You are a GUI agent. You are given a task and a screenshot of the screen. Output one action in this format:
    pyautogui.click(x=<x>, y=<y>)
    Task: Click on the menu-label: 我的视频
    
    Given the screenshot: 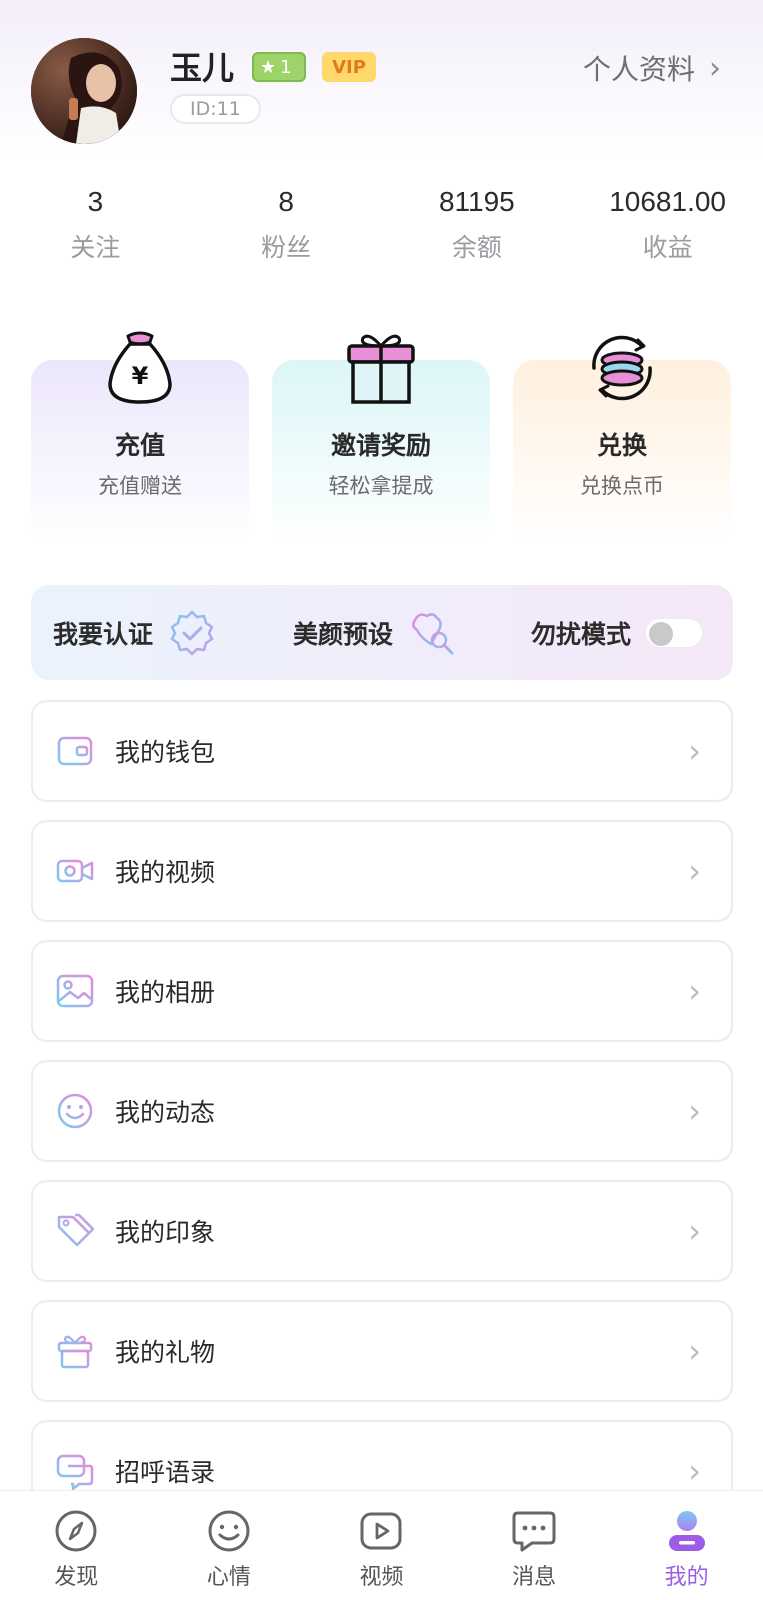 What is the action you would take?
    pyautogui.click(x=165, y=872)
    